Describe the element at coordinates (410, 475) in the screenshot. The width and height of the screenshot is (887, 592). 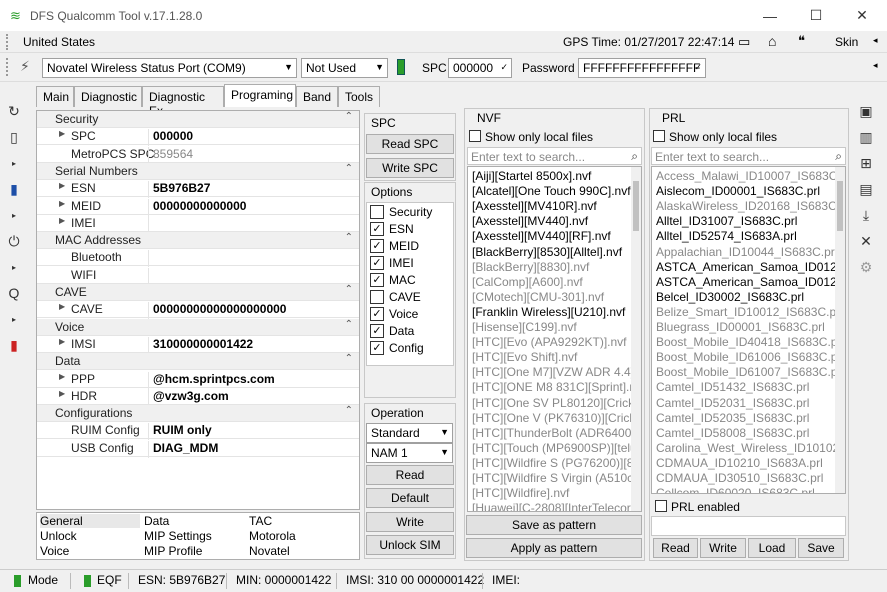
I see `read-button: Read` at that location.